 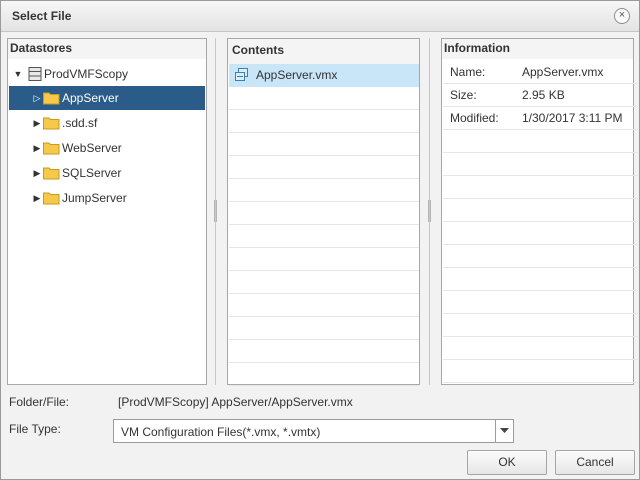 I want to click on tree-item-label: JumpServer, so click(x=94, y=198).